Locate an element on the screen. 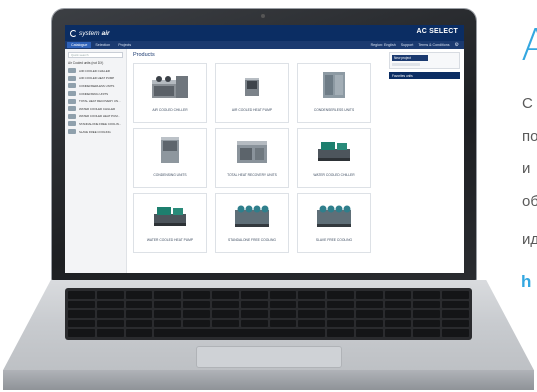  sidebar-item-condensing-units: CONDENSING UNITS is located at coordinates (95, 94).